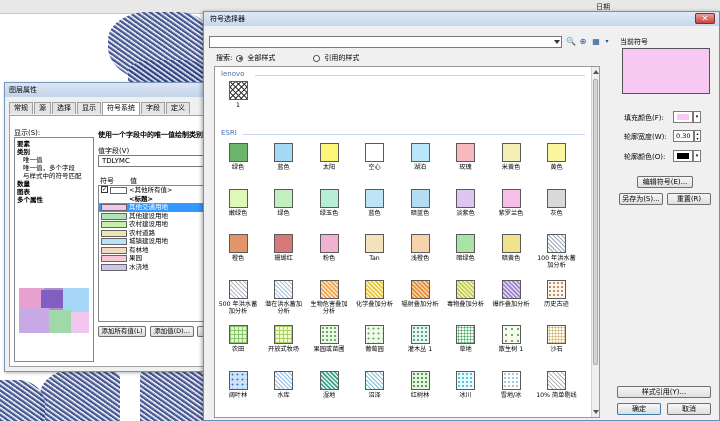  What do you see at coordinates (511, 248) in the screenshot?
I see `symbol-item: 暗黄色` at bounding box center [511, 248].